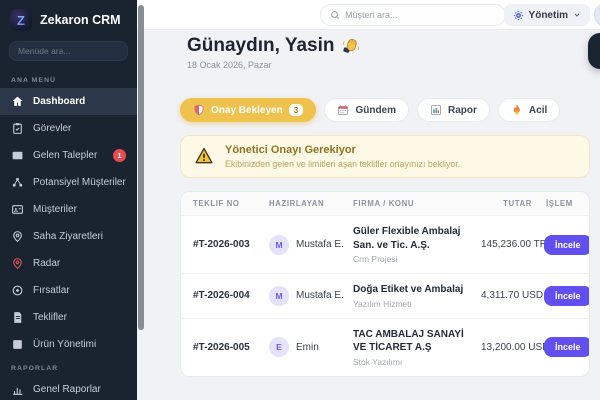 Image resolution: width=600 pixels, height=400 pixels. What do you see at coordinates (68, 317) in the screenshot?
I see `sidebar-item-teklifler: Teklifler` at bounding box center [68, 317].